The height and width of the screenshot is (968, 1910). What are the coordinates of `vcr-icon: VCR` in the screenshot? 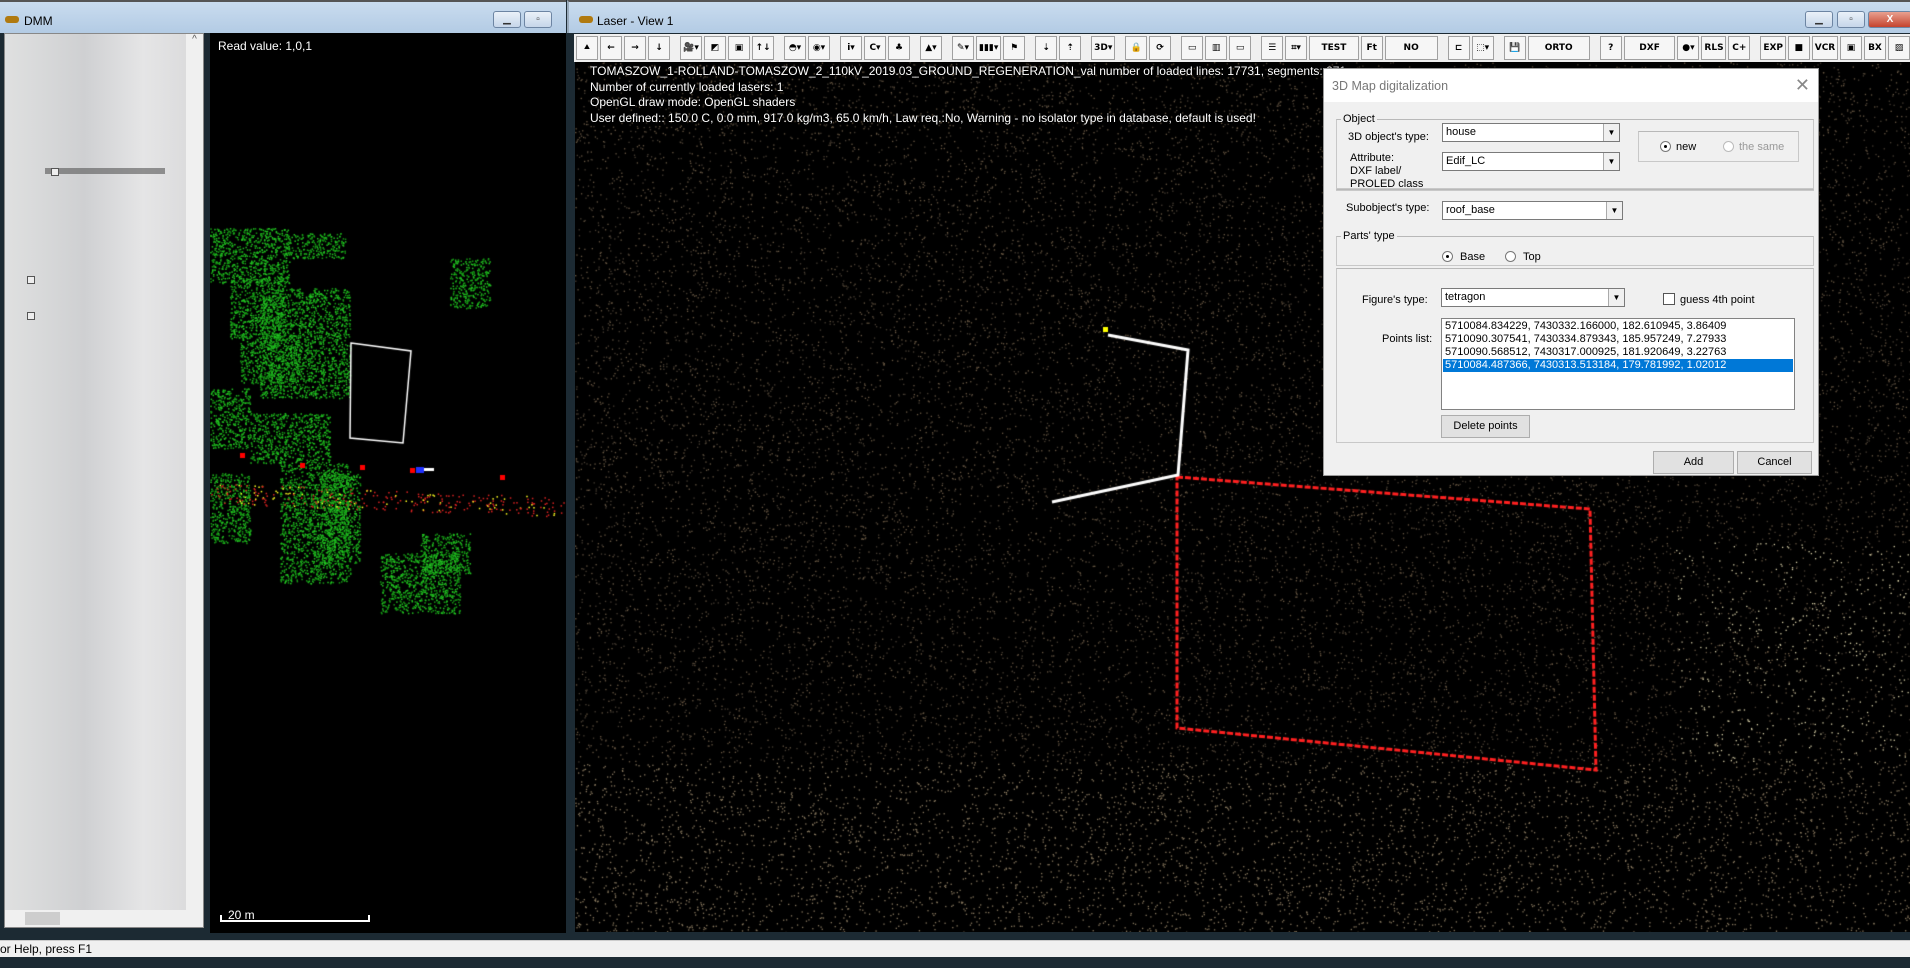 It's located at (1824, 48).